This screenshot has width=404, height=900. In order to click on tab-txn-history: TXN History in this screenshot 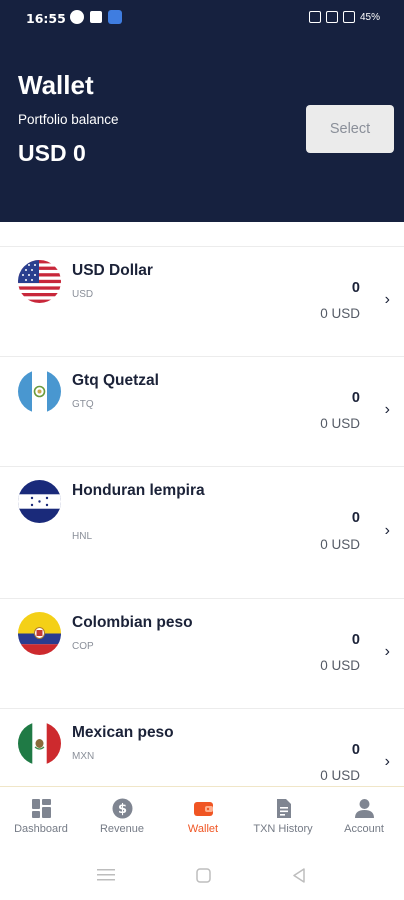, I will do `click(283, 815)`.